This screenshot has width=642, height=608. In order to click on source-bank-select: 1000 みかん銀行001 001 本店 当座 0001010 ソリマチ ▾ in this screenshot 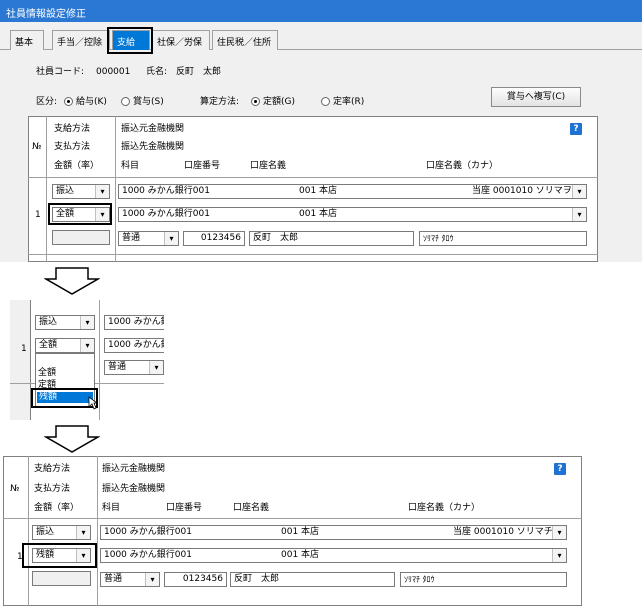, I will do `click(333, 532)`.